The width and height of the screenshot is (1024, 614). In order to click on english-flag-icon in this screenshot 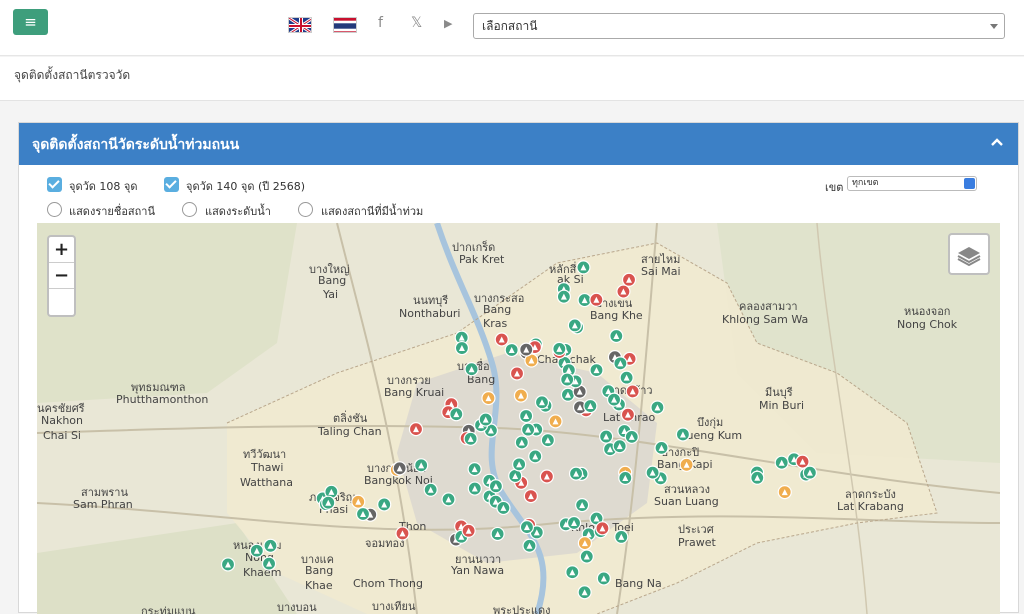, I will do `click(300, 25)`.